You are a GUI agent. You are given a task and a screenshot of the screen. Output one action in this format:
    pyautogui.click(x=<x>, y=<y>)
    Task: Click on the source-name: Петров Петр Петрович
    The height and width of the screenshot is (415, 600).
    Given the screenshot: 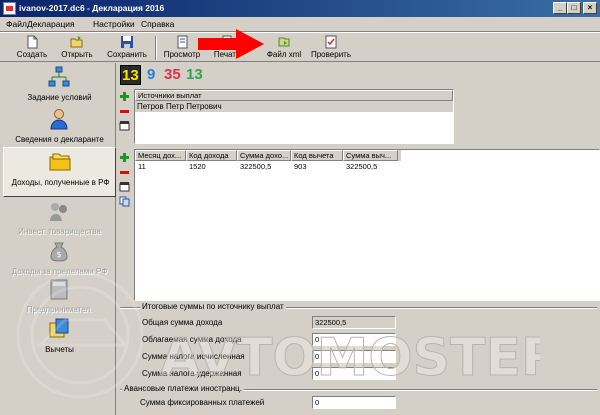 What is the action you would take?
    pyautogui.click(x=179, y=106)
    